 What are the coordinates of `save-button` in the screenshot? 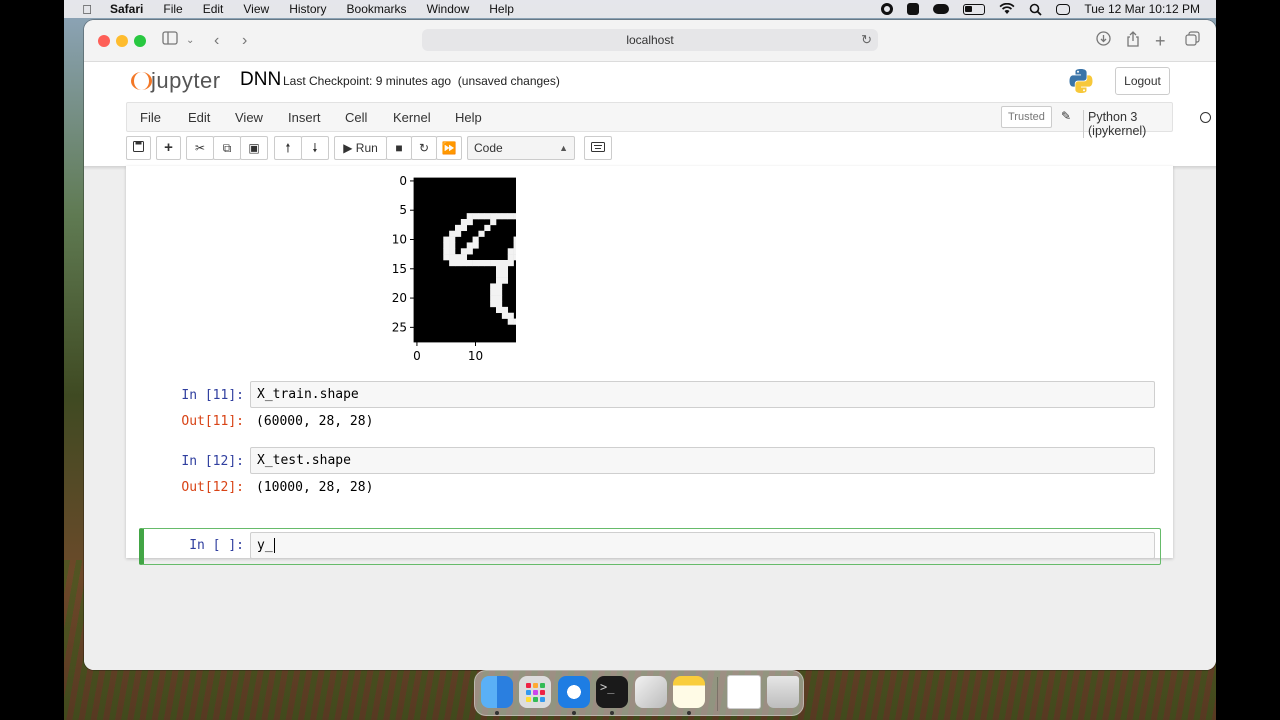 It's located at (138, 148).